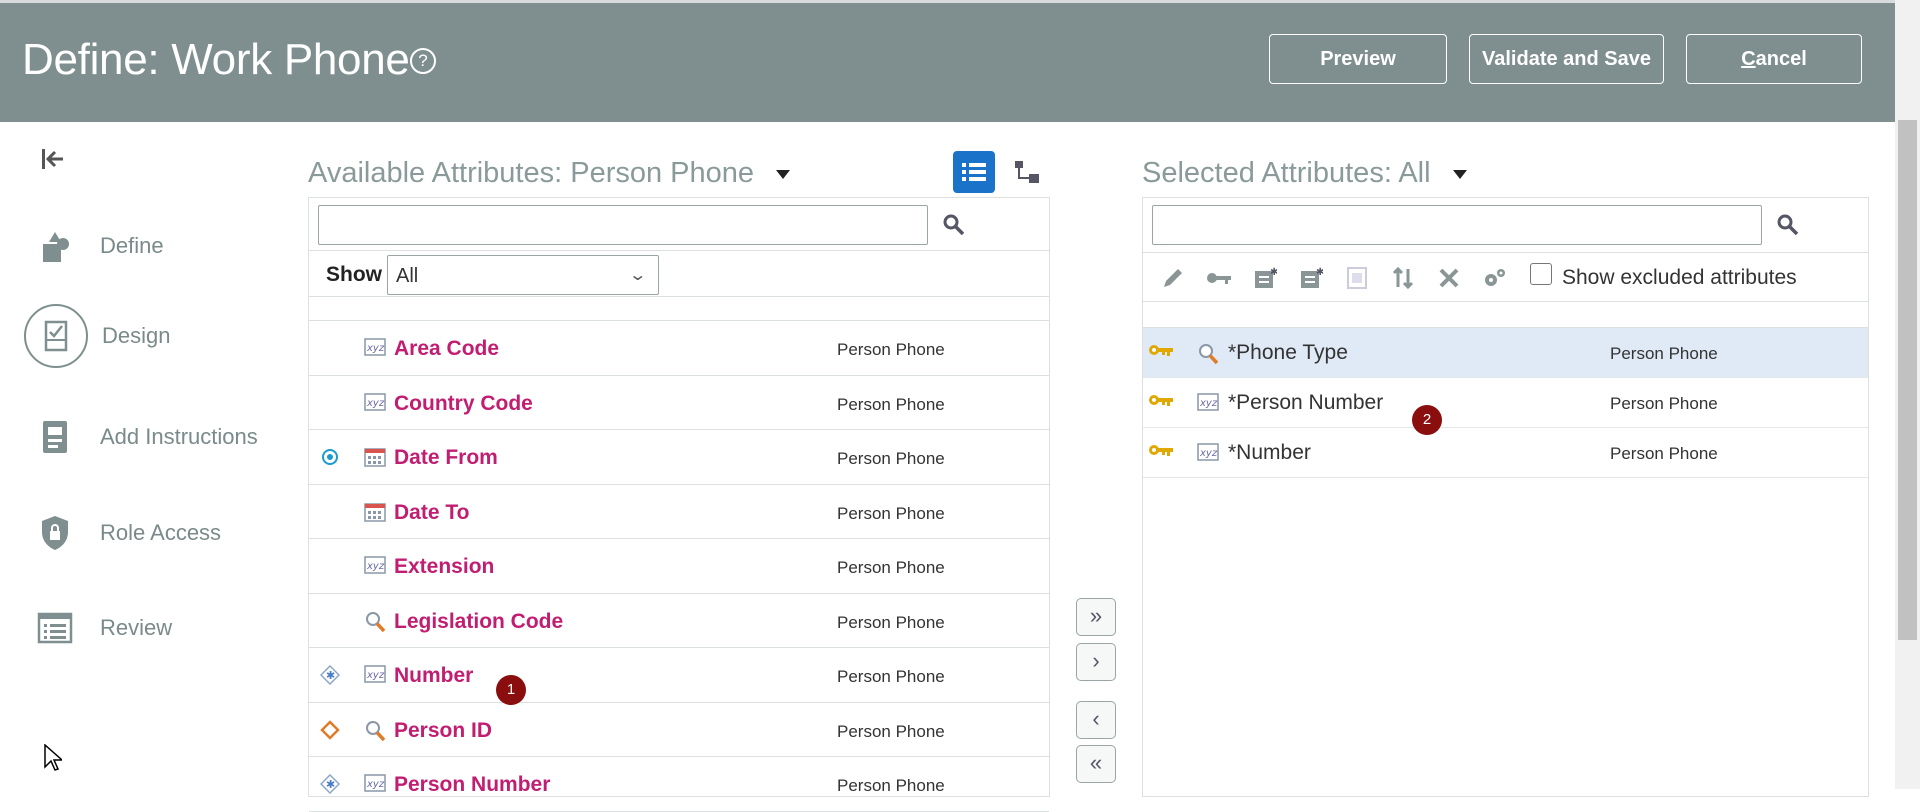 This screenshot has width=1920, height=812. I want to click on list-item: Date From Person Phone, so click(679, 457).